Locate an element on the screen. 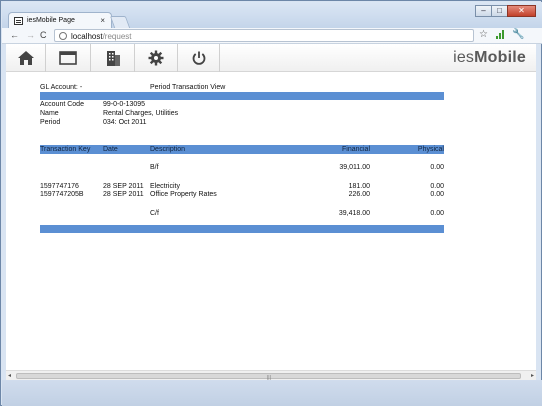  window-button is located at coordinates (68, 58).